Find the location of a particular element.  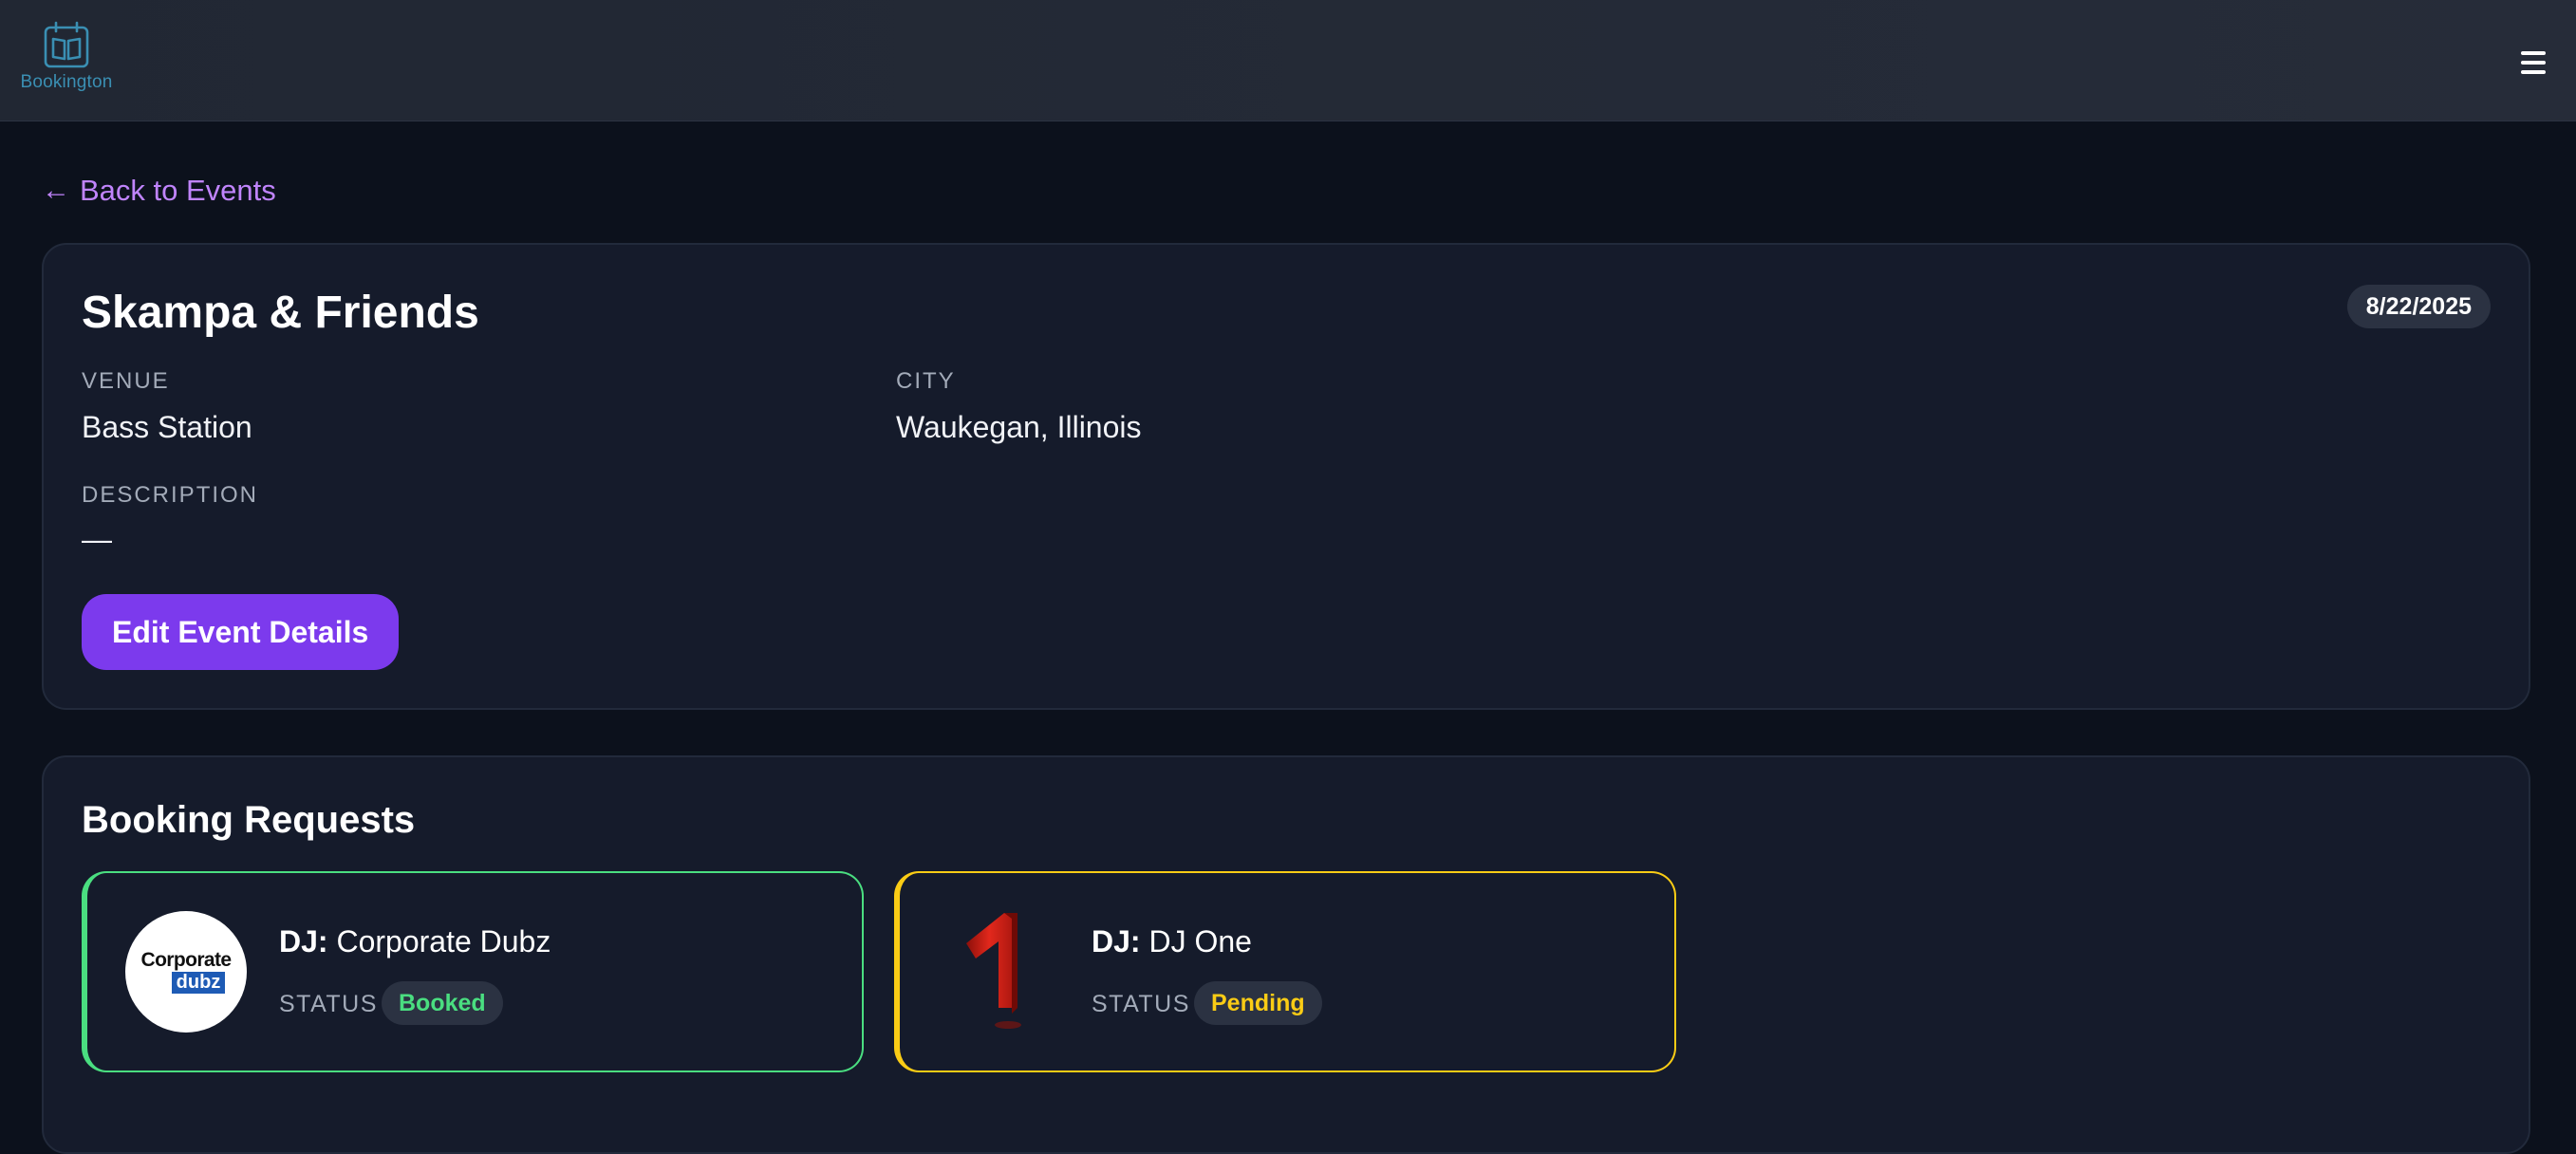

booking-requests-title: Booking Requests is located at coordinates (249, 820).